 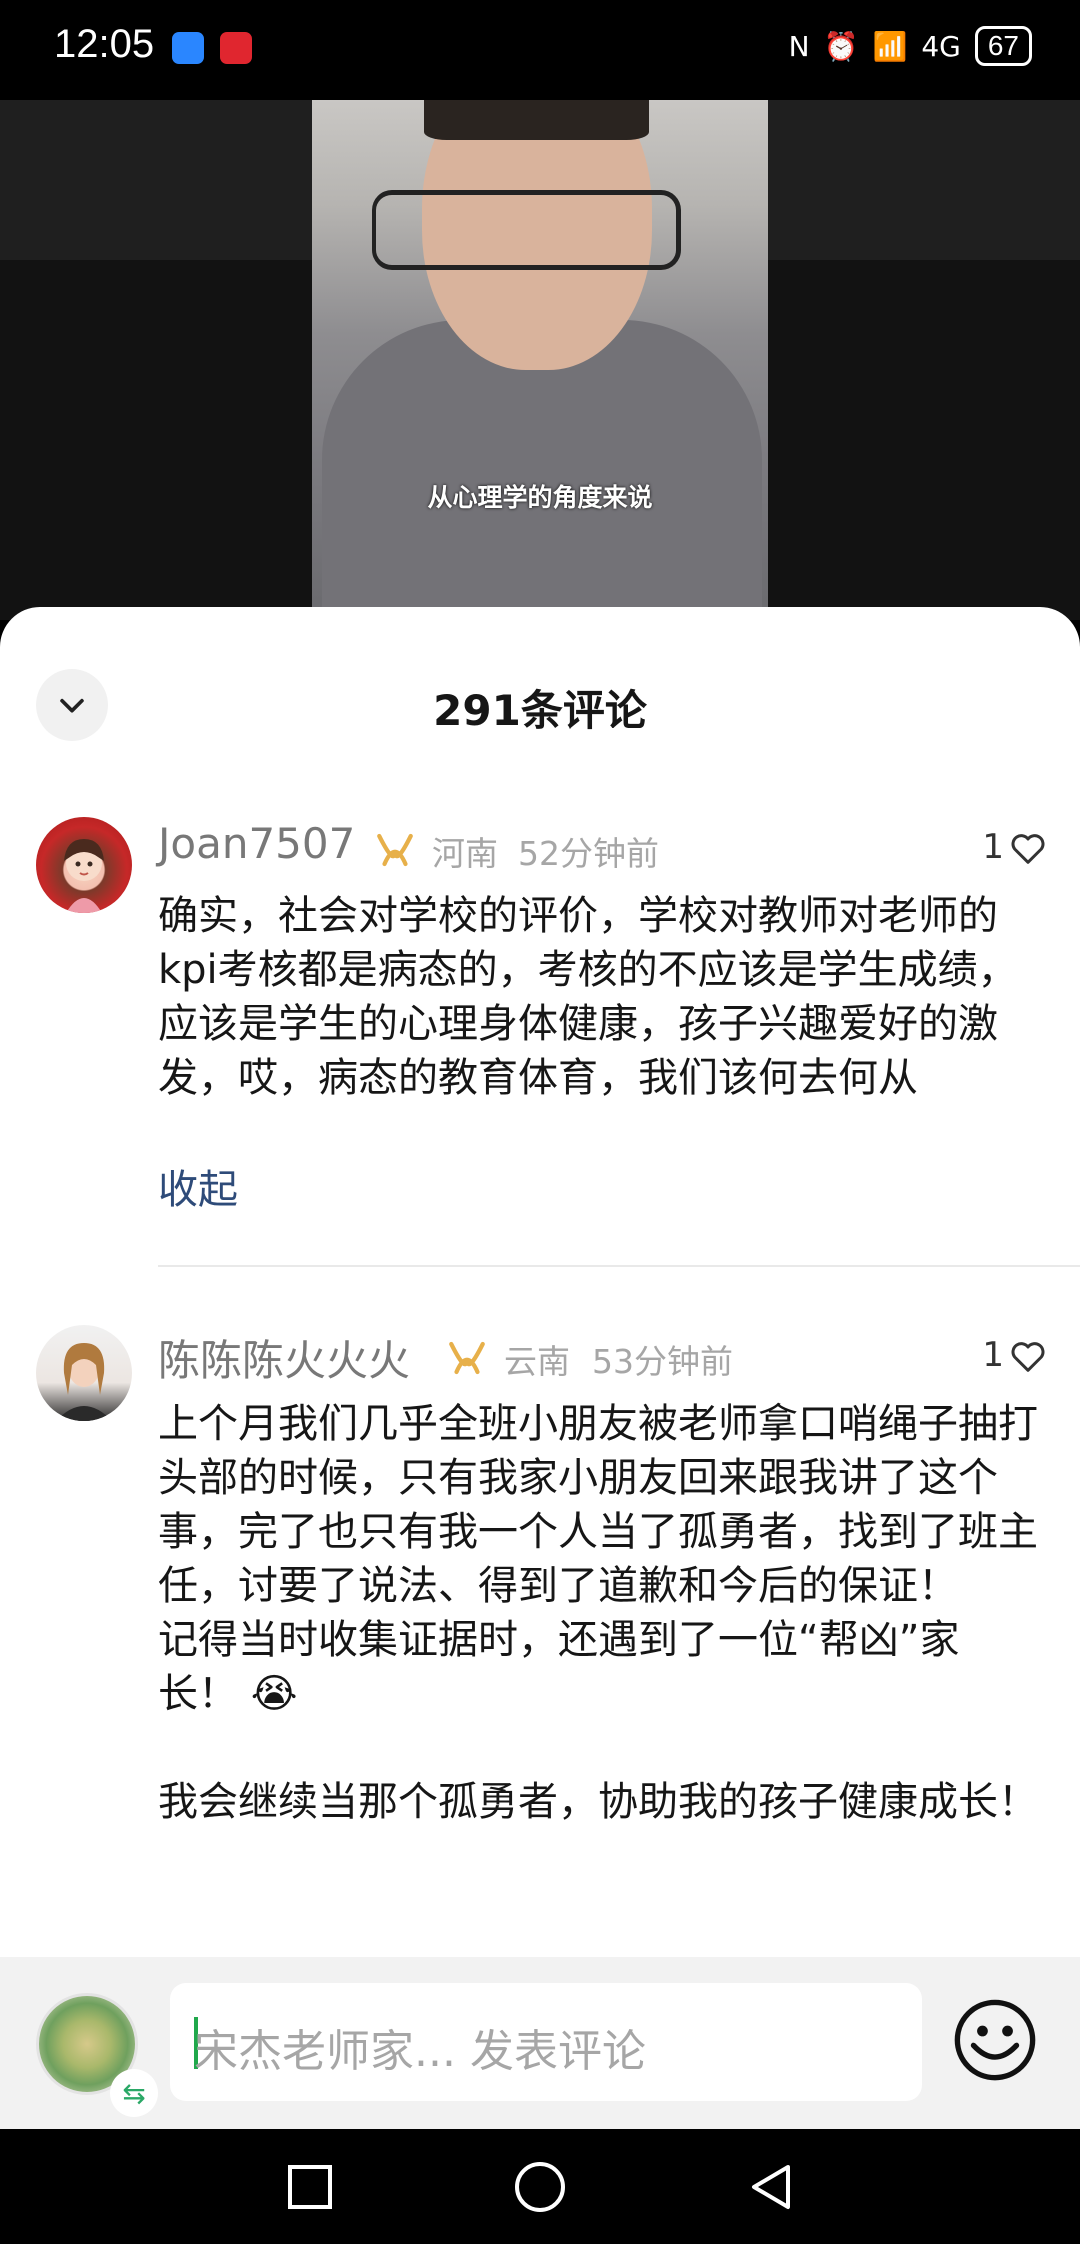 I want to click on divider, so click(x=619, y=1266).